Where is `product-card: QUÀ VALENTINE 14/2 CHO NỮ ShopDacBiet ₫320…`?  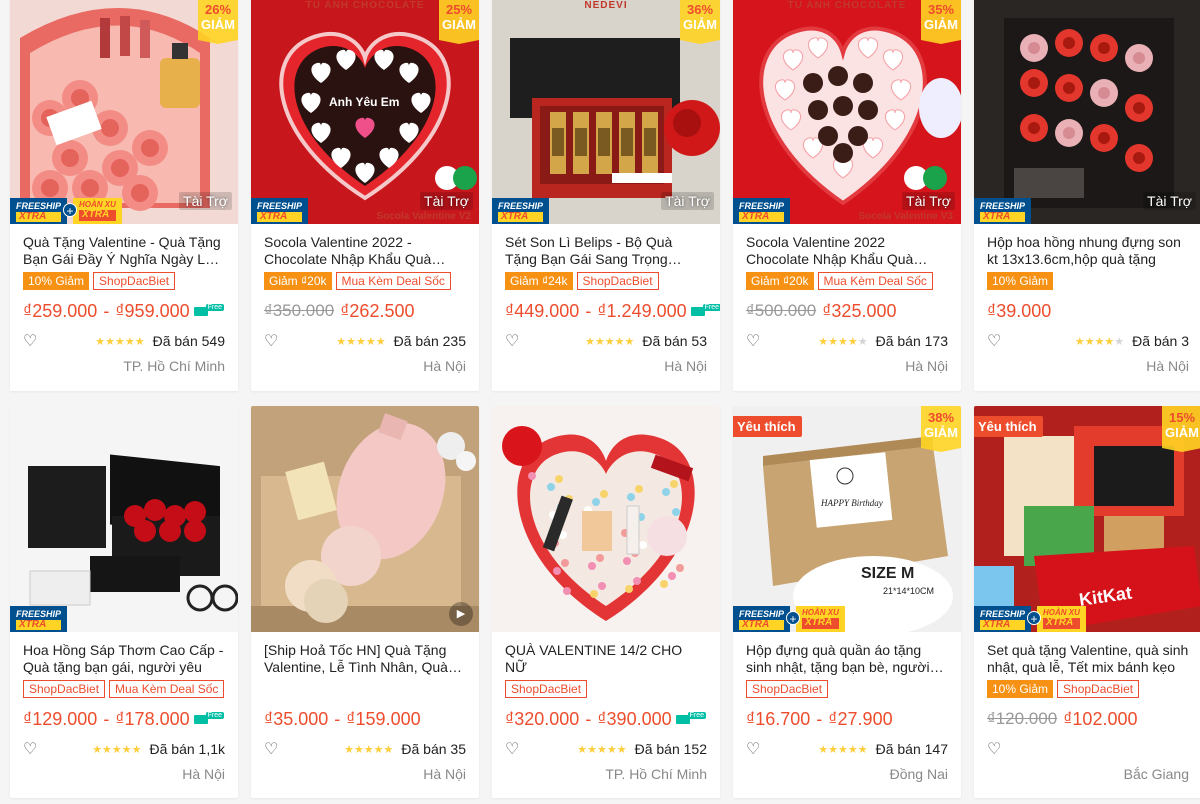
product-card: QUÀ VALENTINE 14/2 CHO NỮ ShopDacBiet ₫320… is located at coordinates (606, 602).